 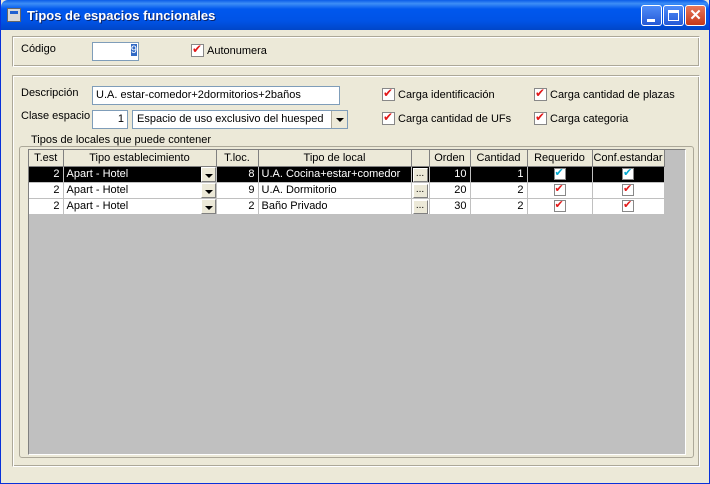 What do you see at coordinates (237, 174) in the screenshot?
I see `cell-tloc: 8` at bounding box center [237, 174].